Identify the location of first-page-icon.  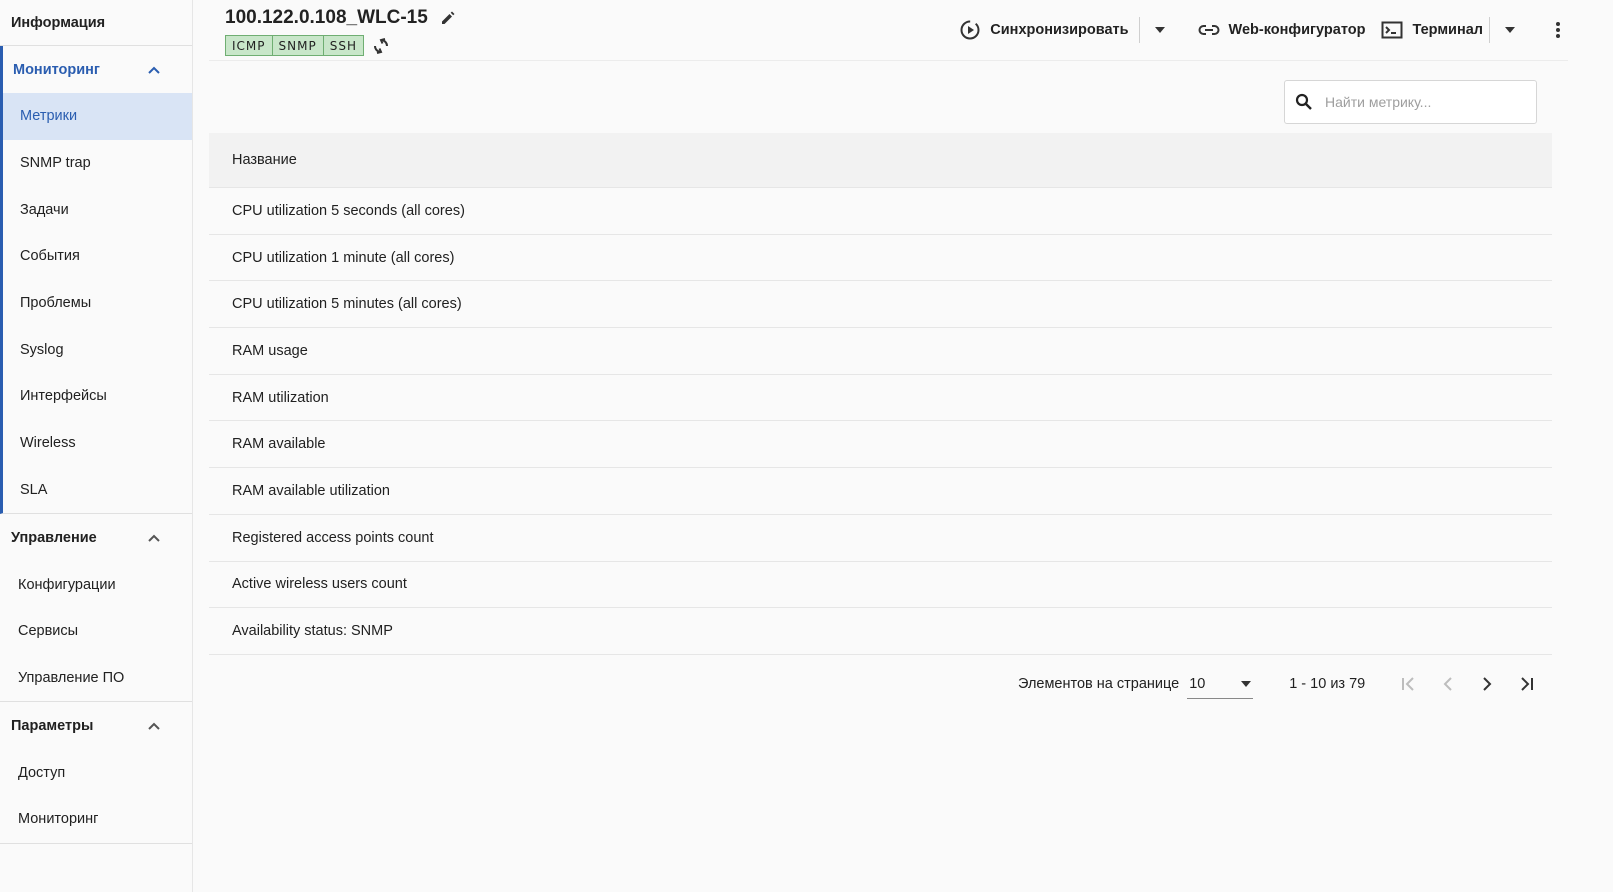
(1409, 684).